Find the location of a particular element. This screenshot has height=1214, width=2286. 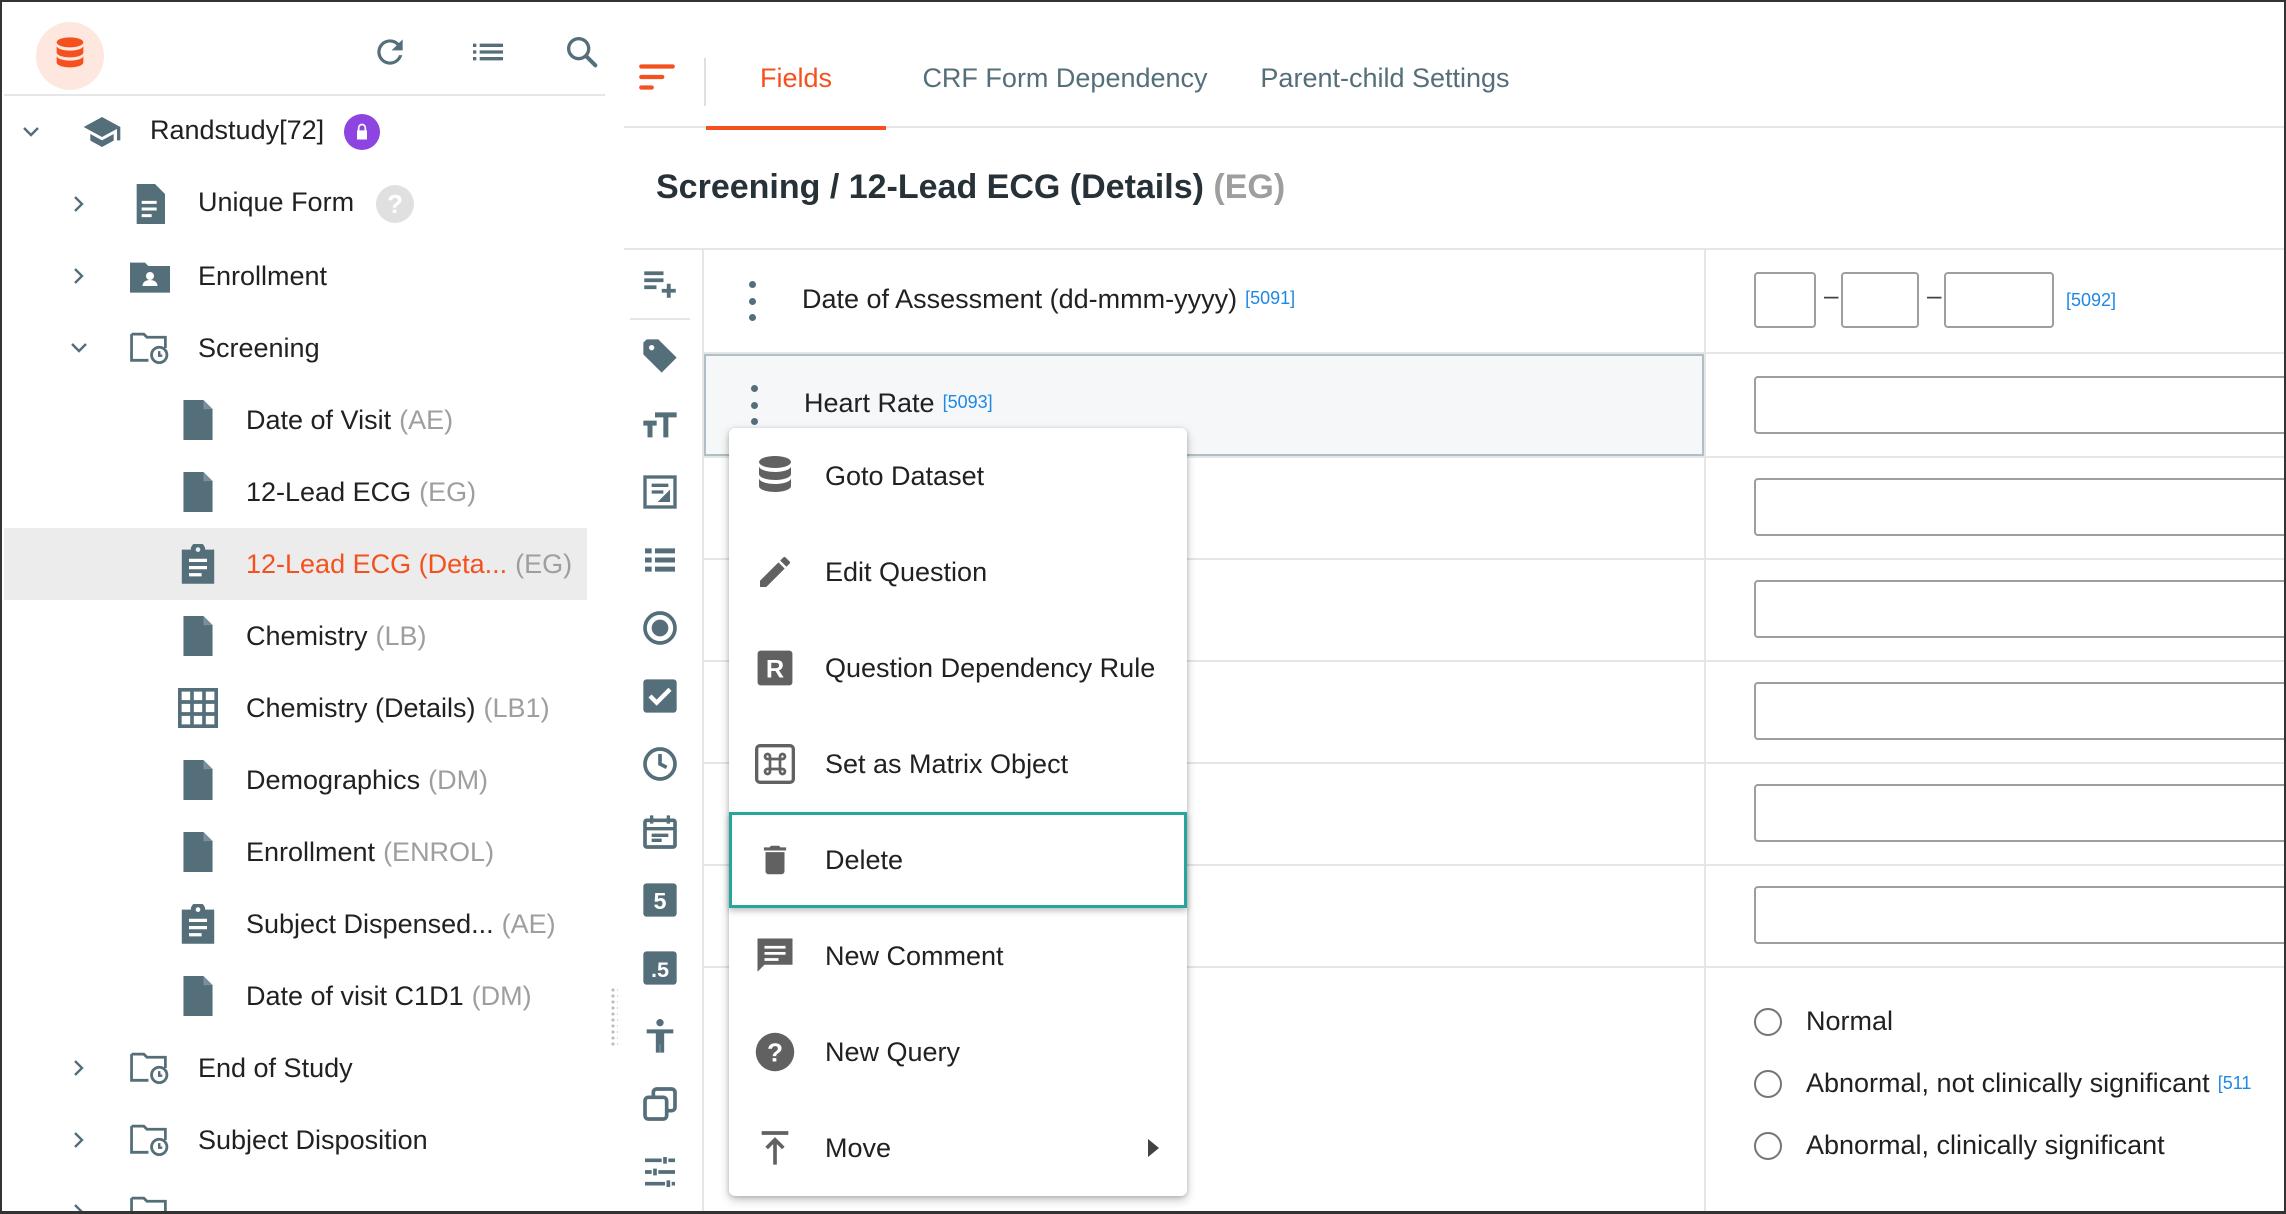

copy-icon is located at coordinates (660, 1104).